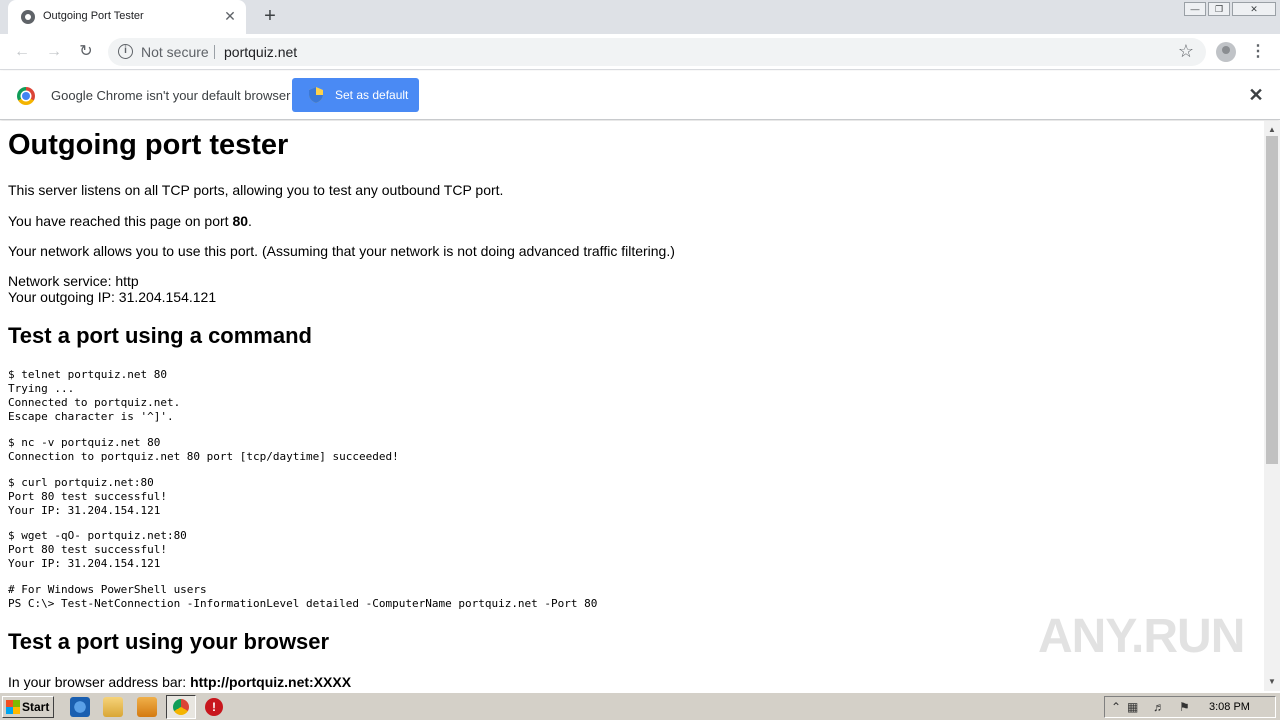 The image size is (1280, 720). What do you see at coordinates (99, 682) in the screenshot?
I see `browser-test-prefix: In your browser address bar:` at bounding box center [99, 682].